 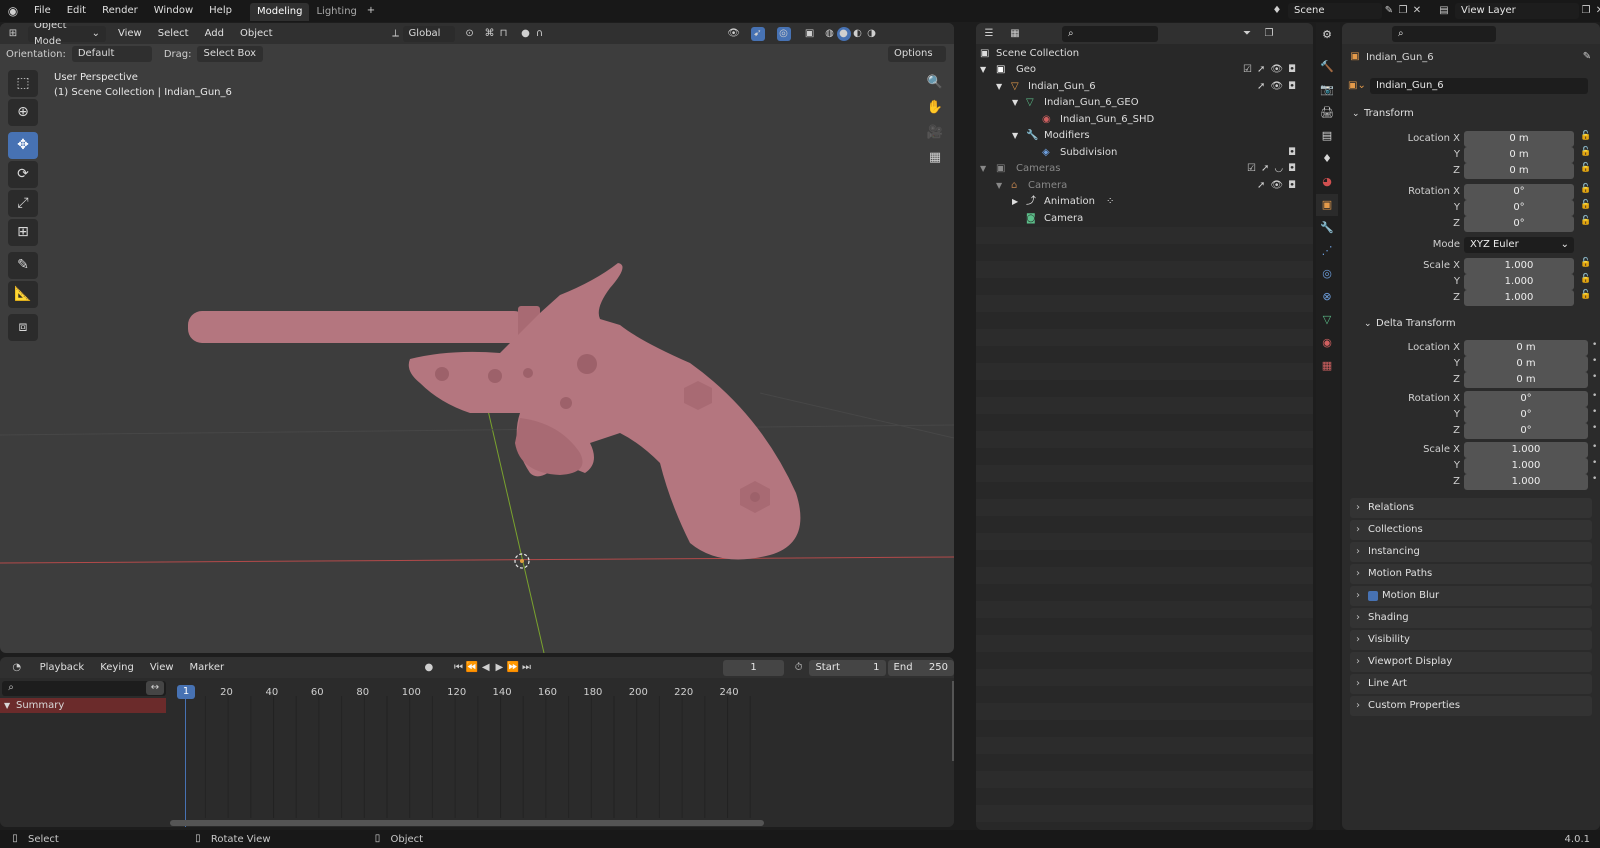 I want to click on pivot-point-icon: ⊙, so click(x=470, y=34).